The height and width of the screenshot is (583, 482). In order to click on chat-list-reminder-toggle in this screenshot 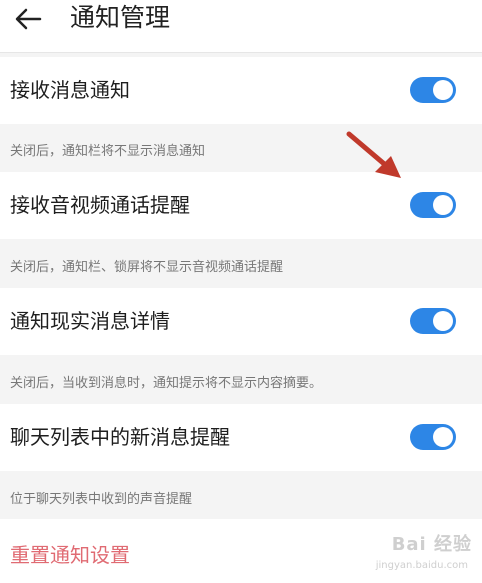, I will do `click(433, 437)`.